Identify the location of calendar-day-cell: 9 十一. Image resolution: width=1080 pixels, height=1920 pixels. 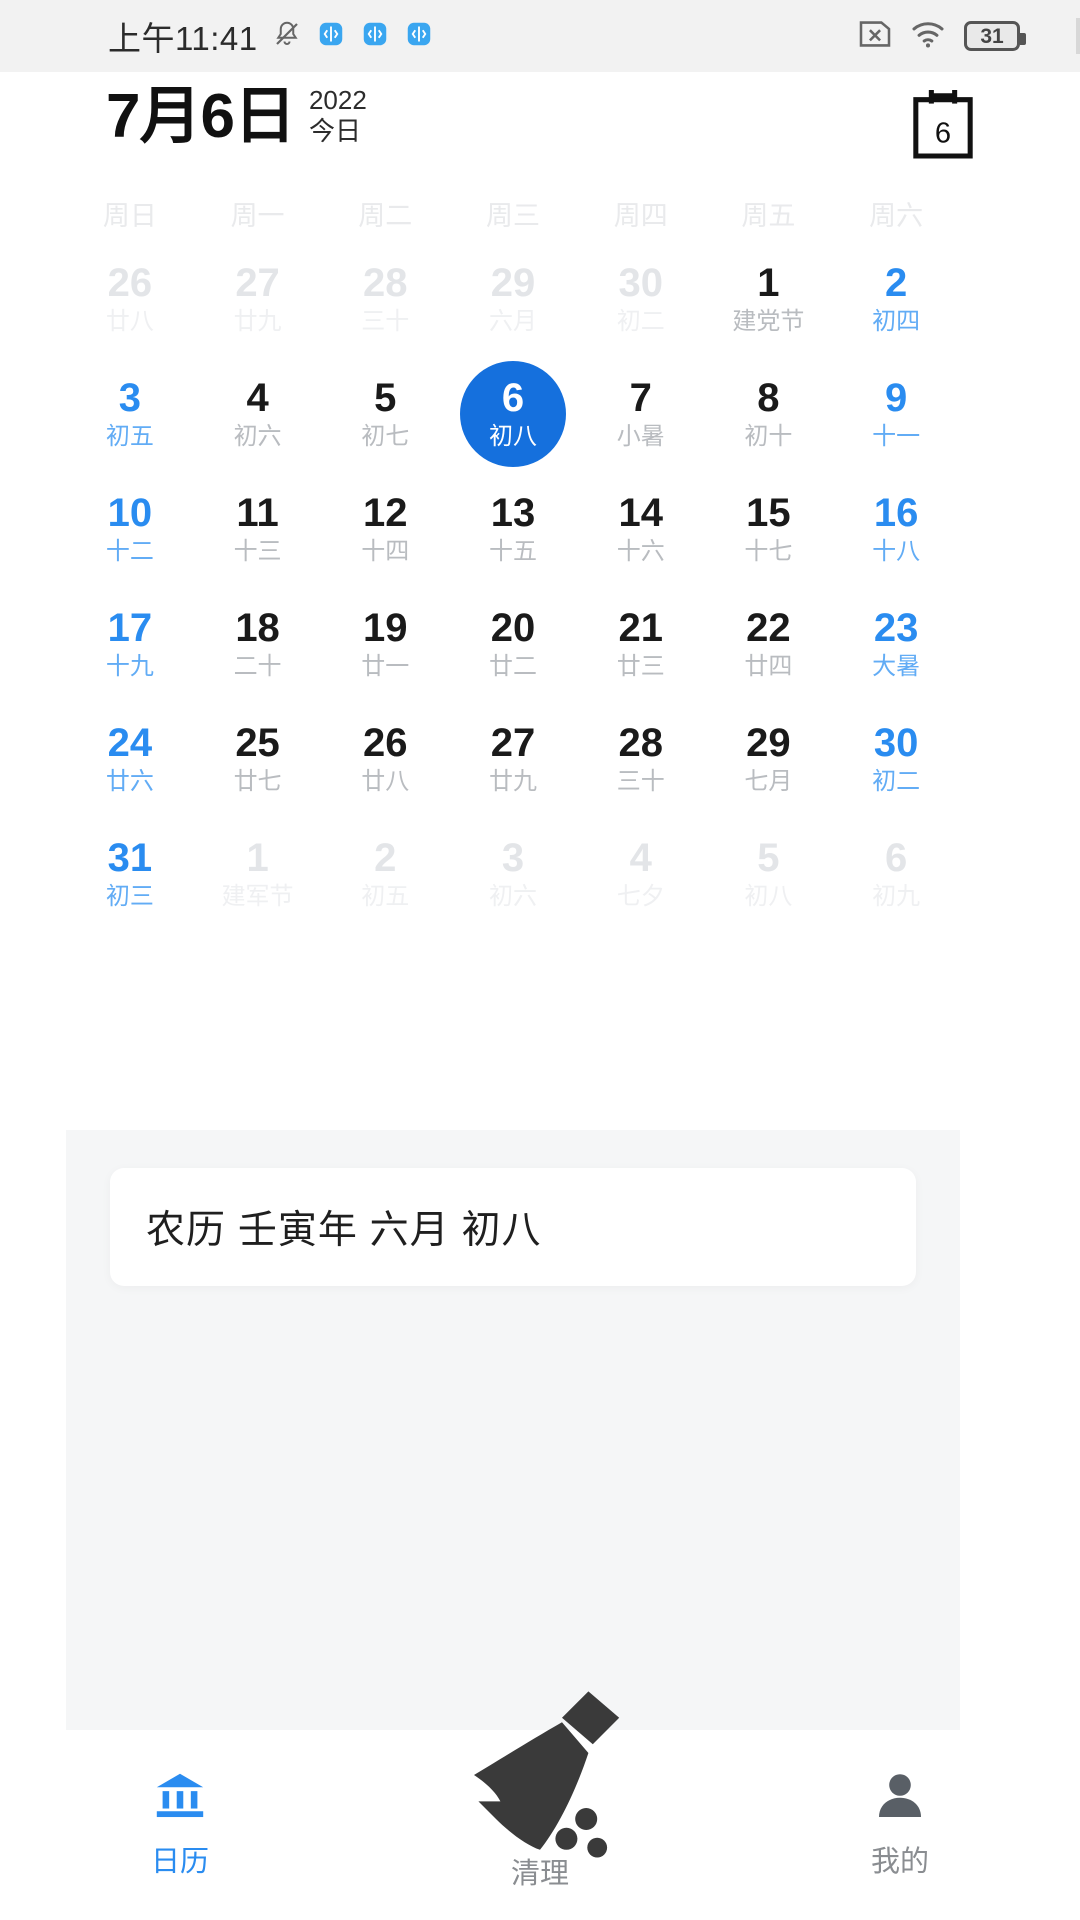
(896, 413).